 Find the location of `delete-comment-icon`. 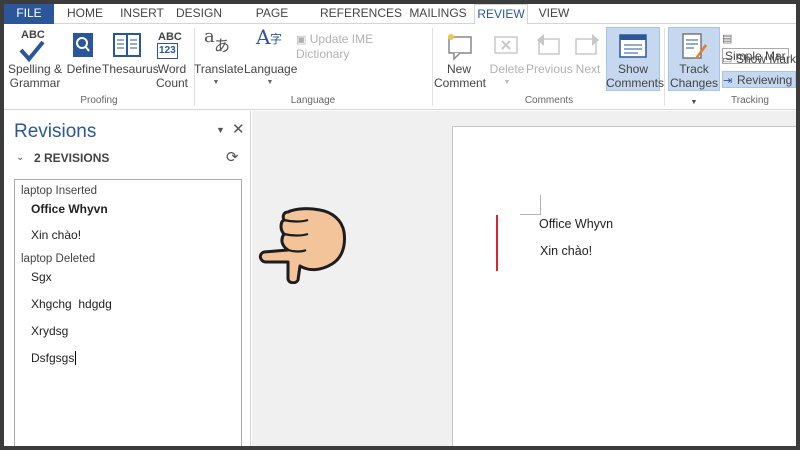

delete-comment-icon is located at coordinates (507, 45).